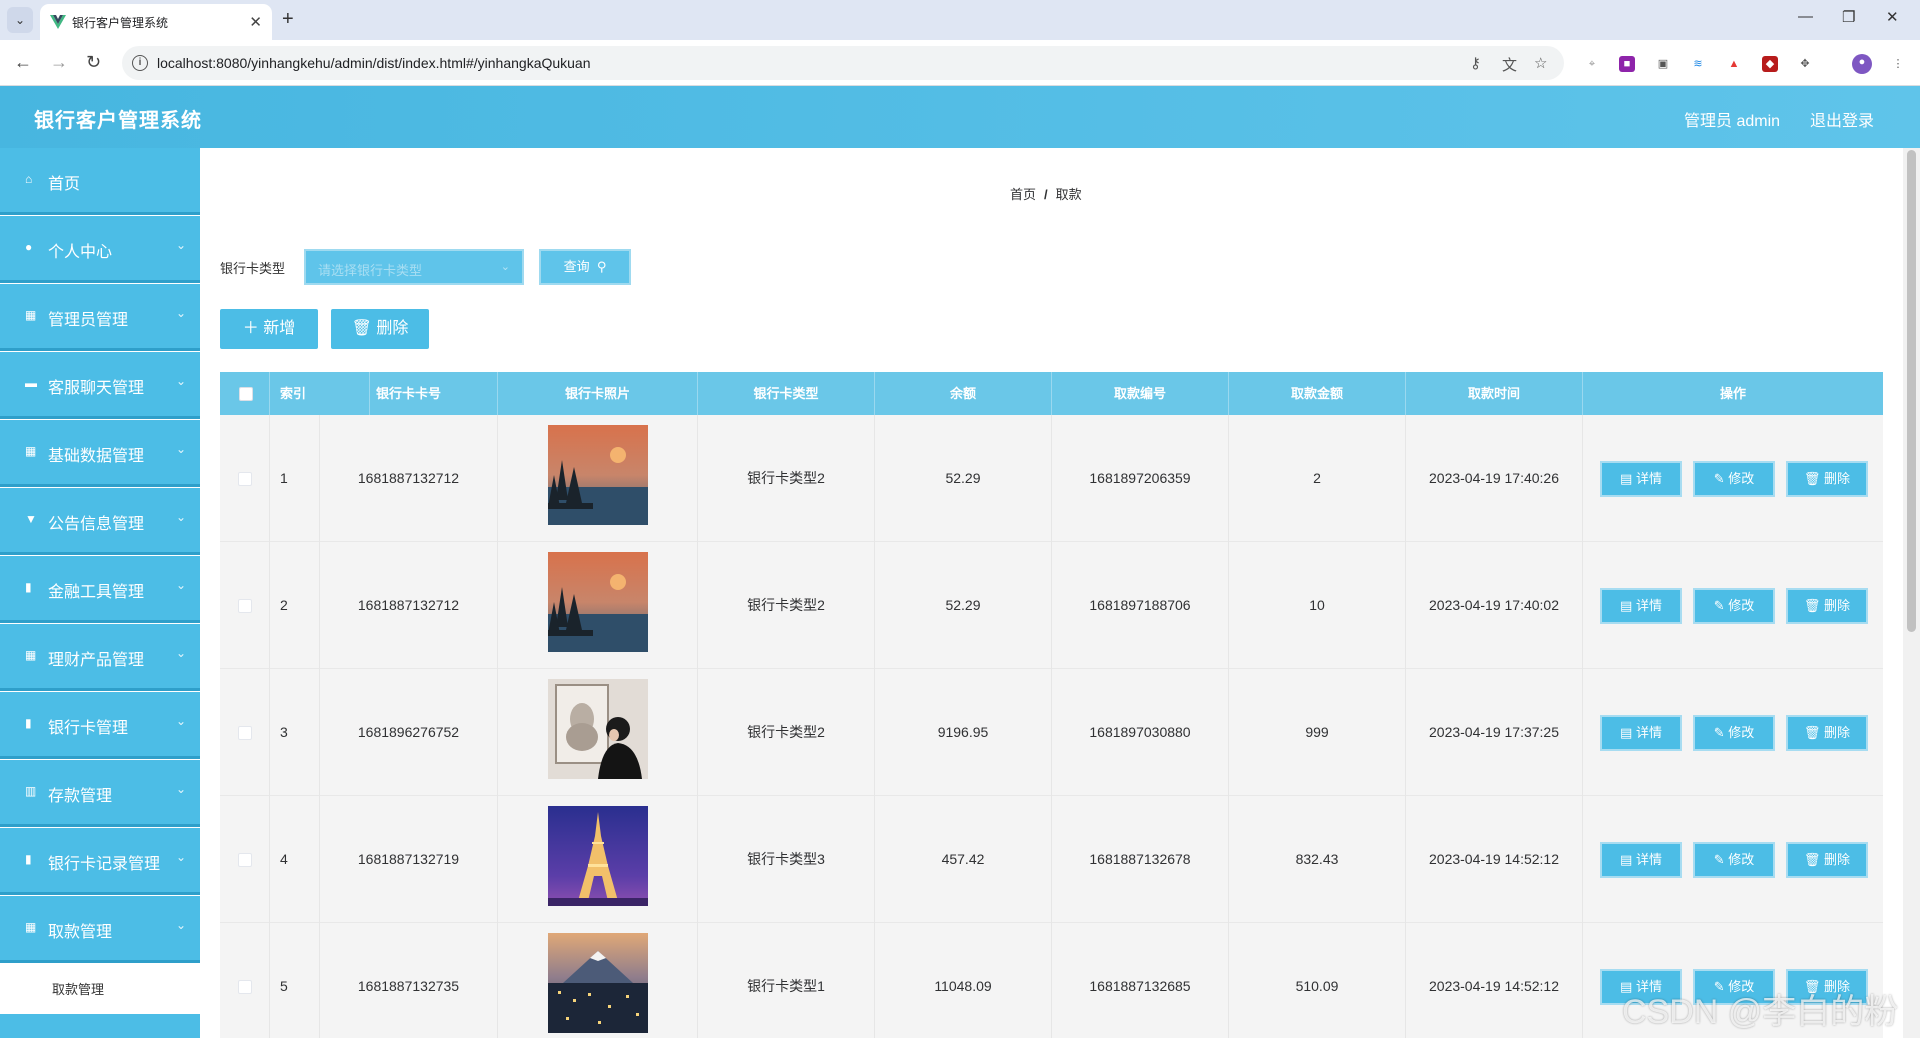 The height and width of the screenshot is (1038, 1920). What do you see at coordinates (1805, 16) in the screenshot?
I see `minimize-icon: —` at bounding box center [1805, 16].